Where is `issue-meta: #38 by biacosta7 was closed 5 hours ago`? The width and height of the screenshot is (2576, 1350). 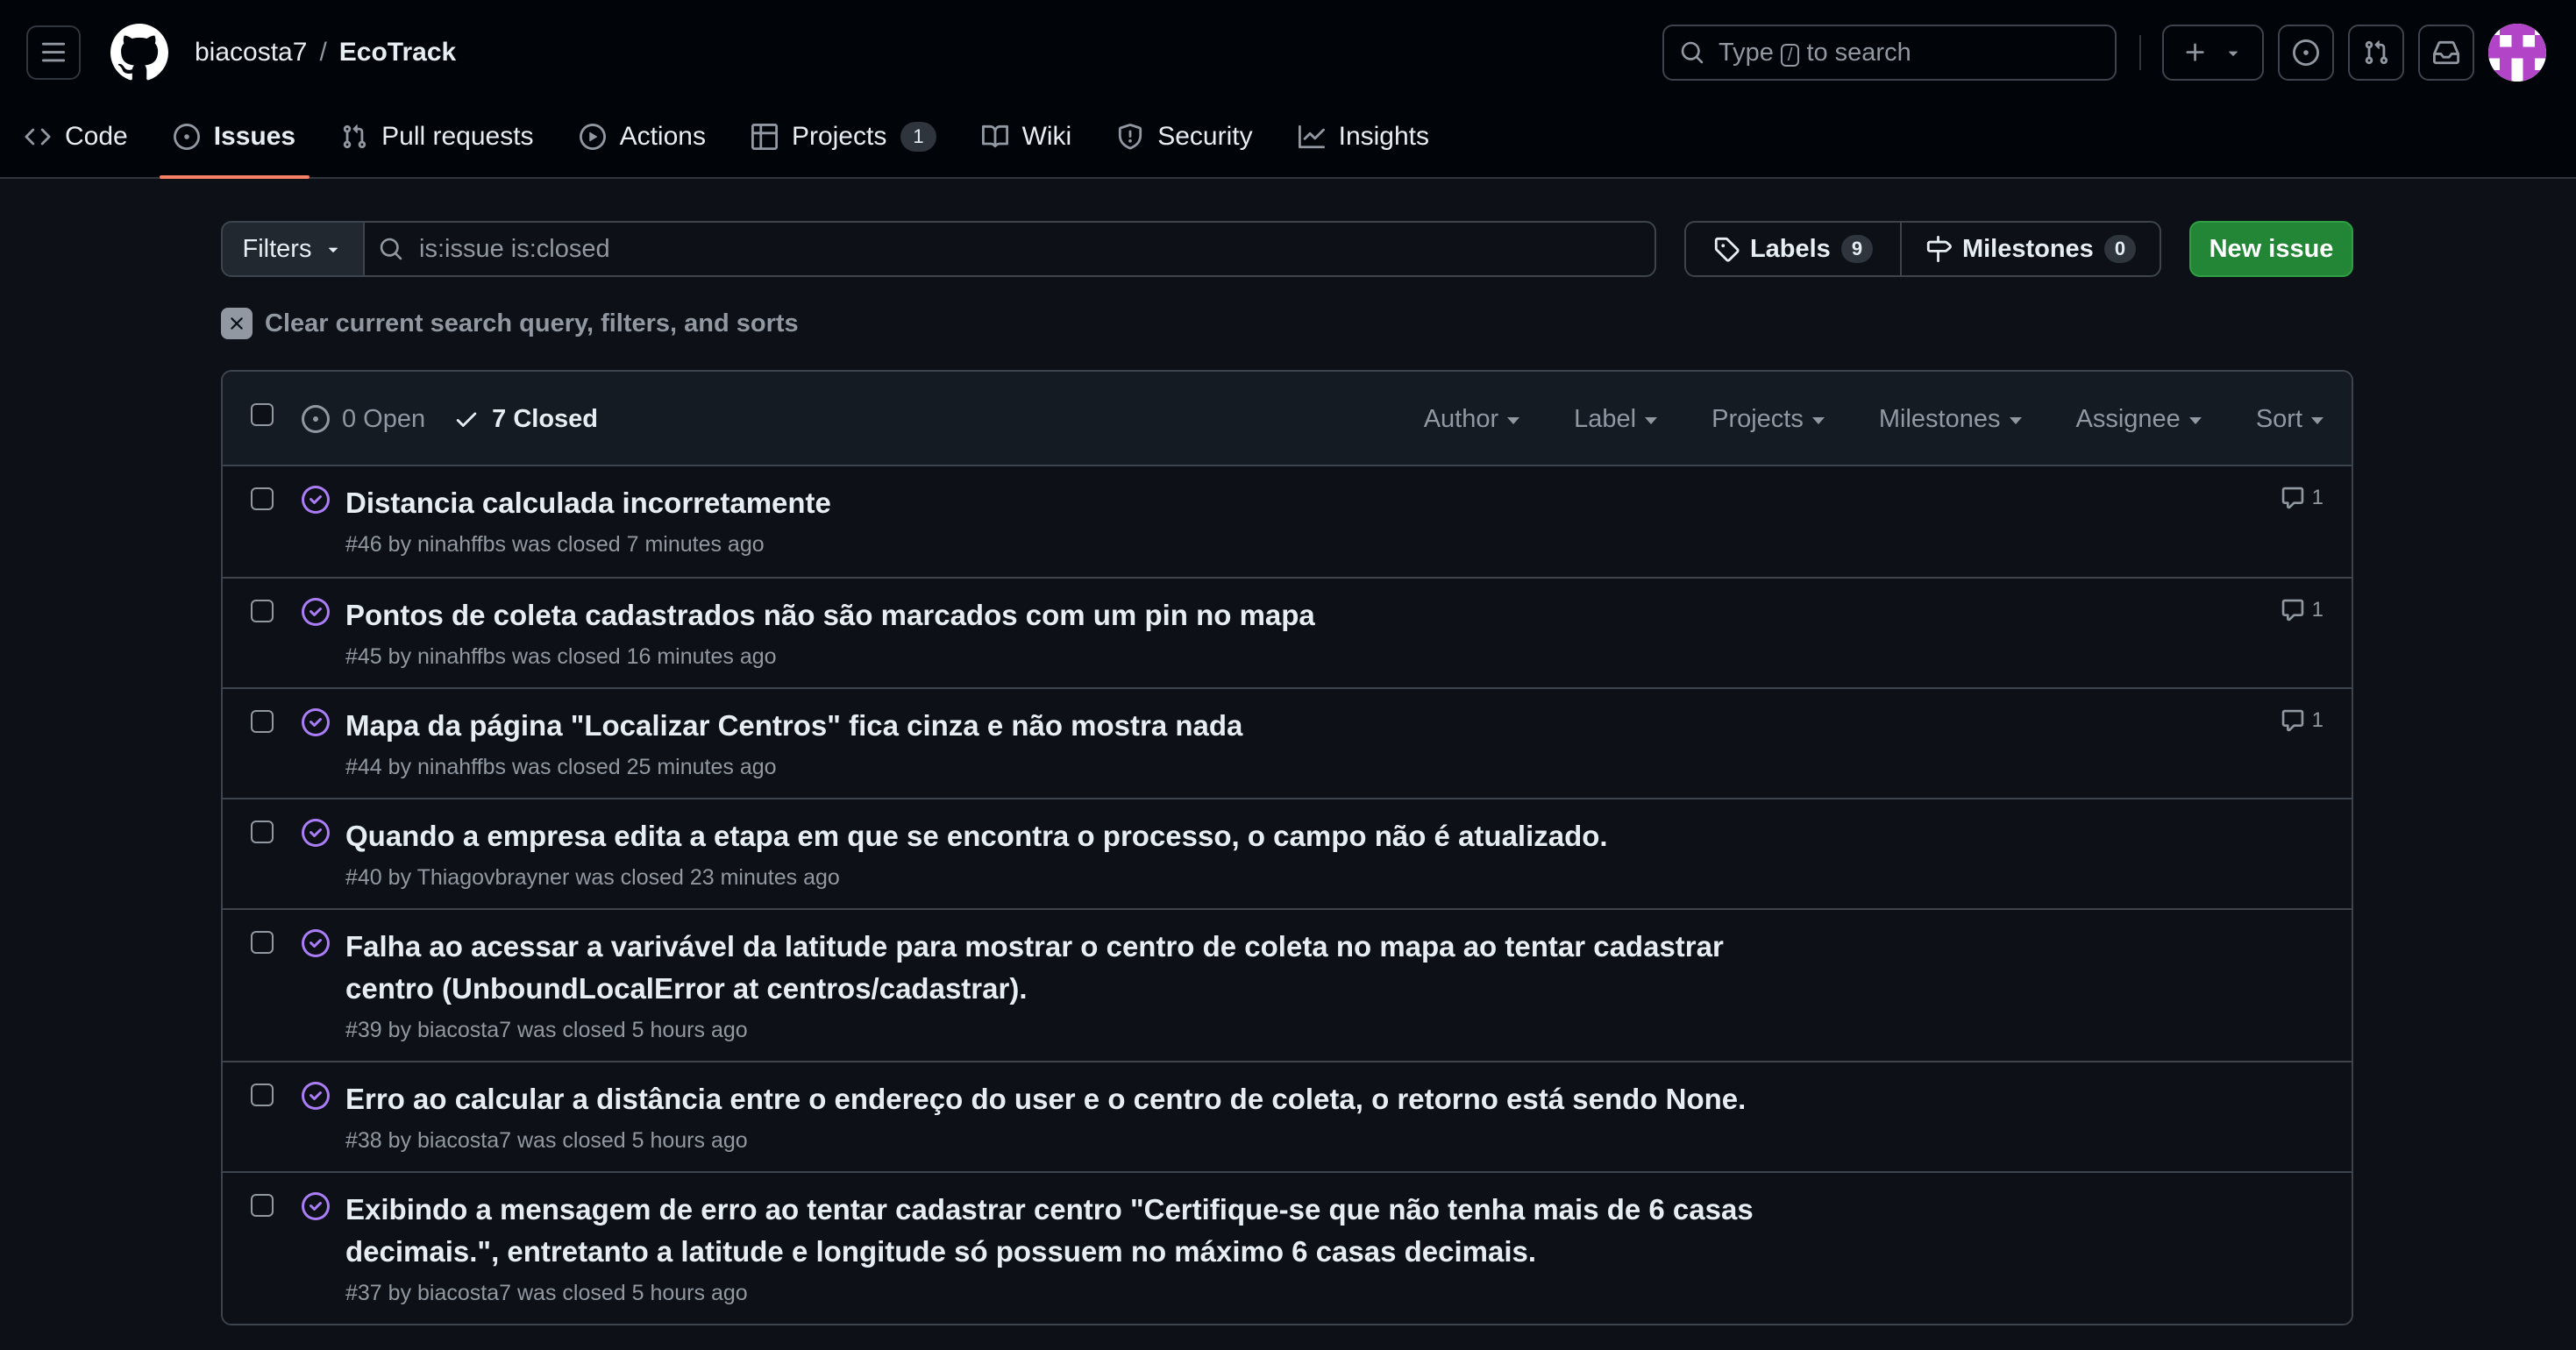 issue-meta: #38 by biacosta7 was closed 5 hours ago is located at coordinates (546, 1140).